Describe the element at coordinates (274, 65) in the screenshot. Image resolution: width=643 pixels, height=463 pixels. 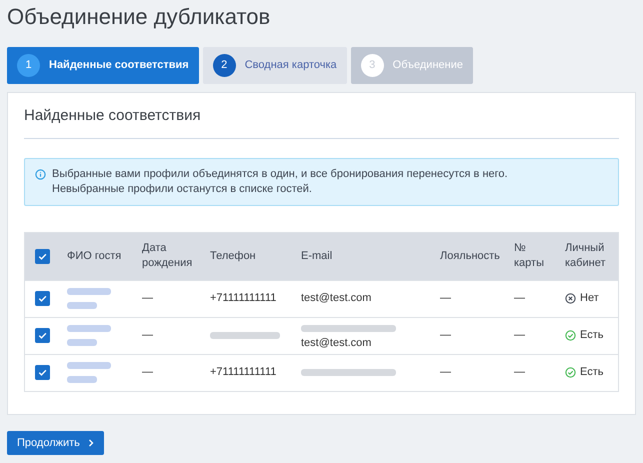
I see `step-tab: 2 Сводная карточка` at that location.